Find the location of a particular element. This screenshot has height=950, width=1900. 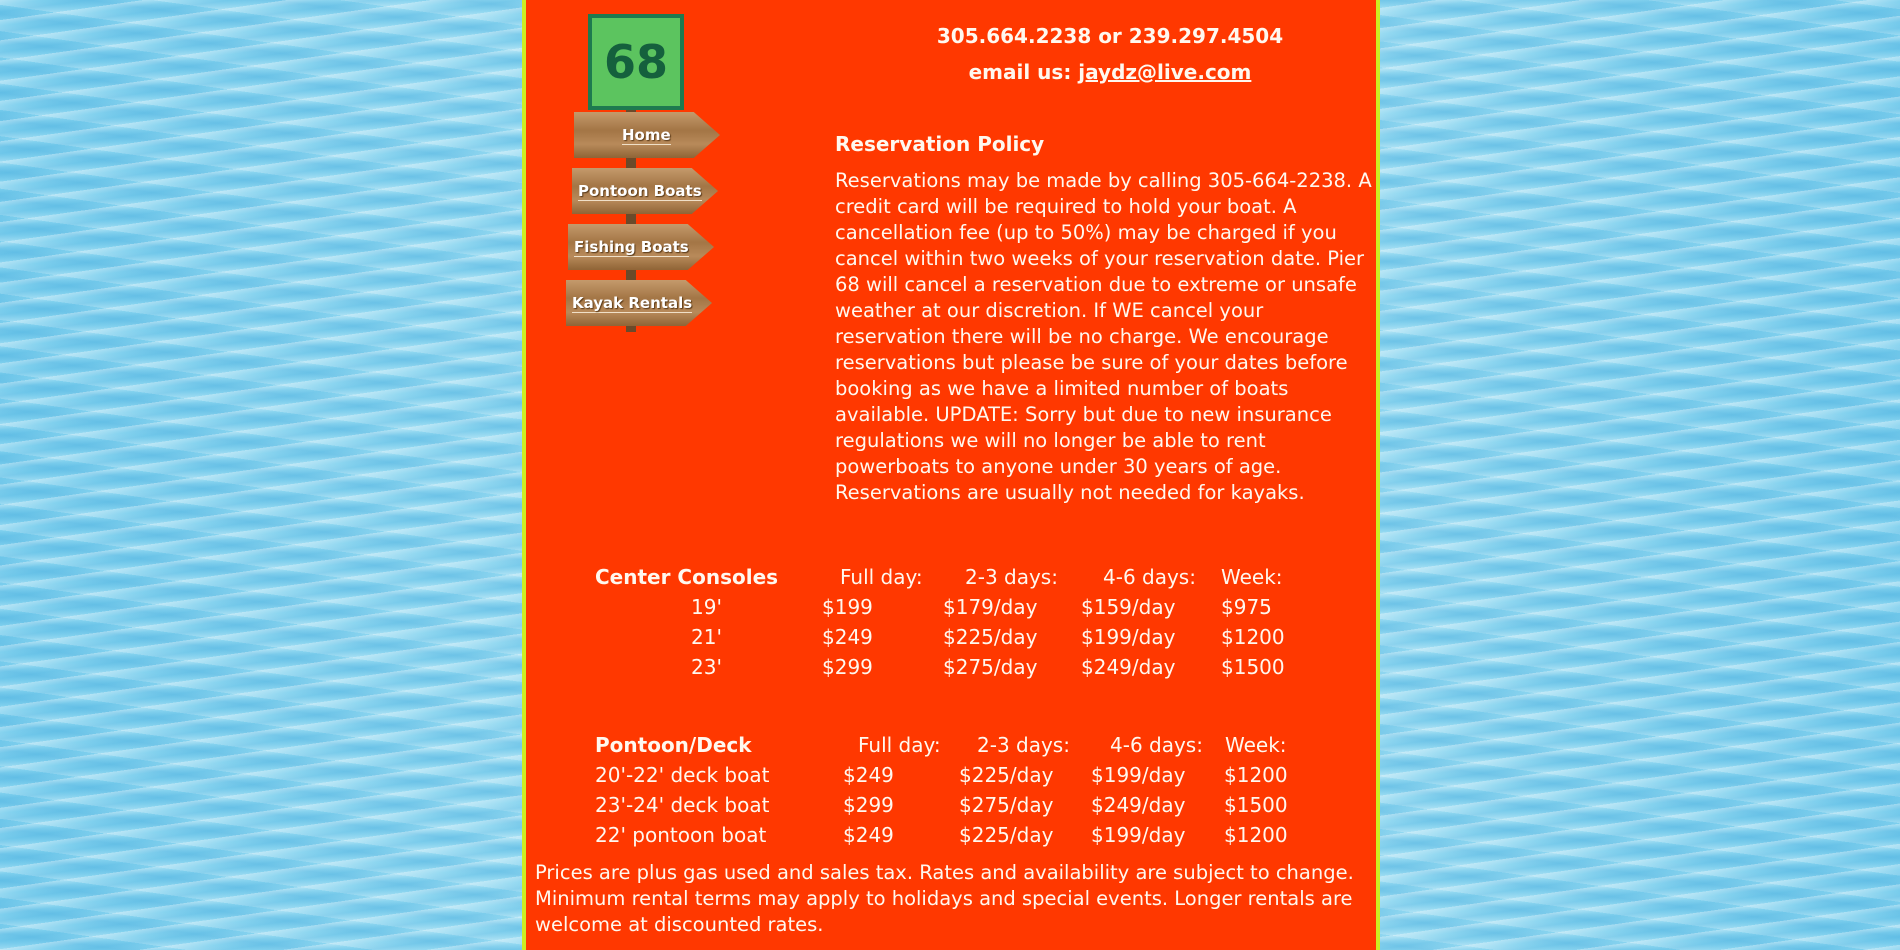

table-row: 23' $299 $275/day $249/day $1500 is located at coordinates (945, 670).